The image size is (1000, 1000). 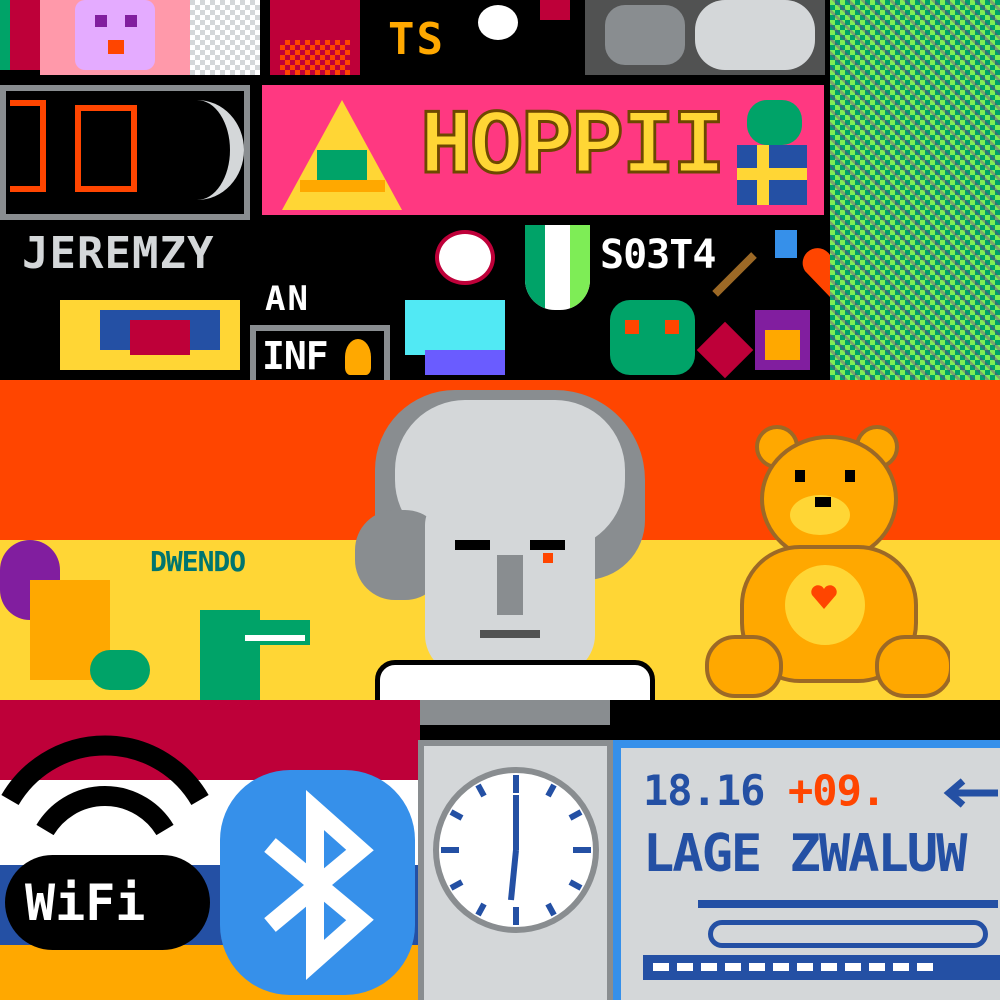 I want to click on red-heart-small, so click(x=725, y=350).